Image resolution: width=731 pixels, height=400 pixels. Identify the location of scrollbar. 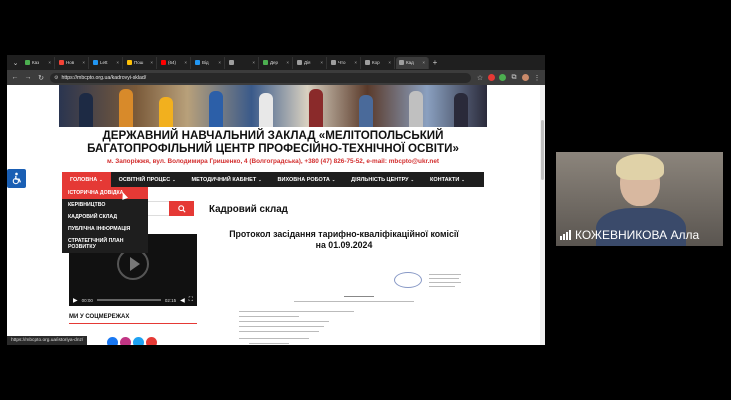
(542, 215).